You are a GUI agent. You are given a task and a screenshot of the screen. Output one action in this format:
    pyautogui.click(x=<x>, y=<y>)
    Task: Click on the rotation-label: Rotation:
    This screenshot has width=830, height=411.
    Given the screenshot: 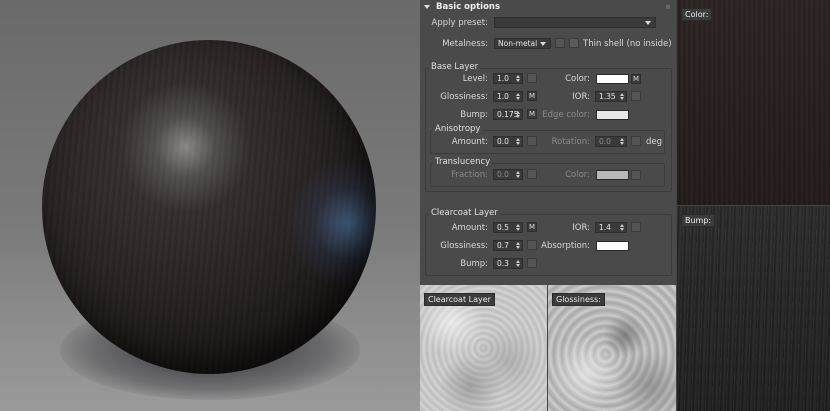 What is the action you would take?
    pyautogui.click(x=570, y=142)
    